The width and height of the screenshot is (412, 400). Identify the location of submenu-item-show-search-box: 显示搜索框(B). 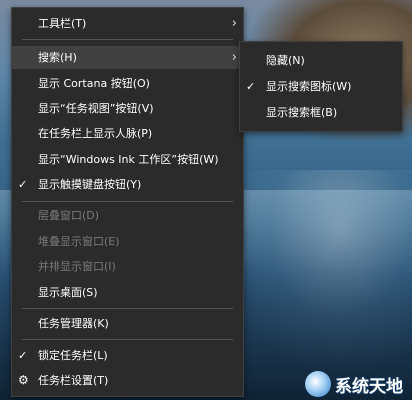
(321, 112).